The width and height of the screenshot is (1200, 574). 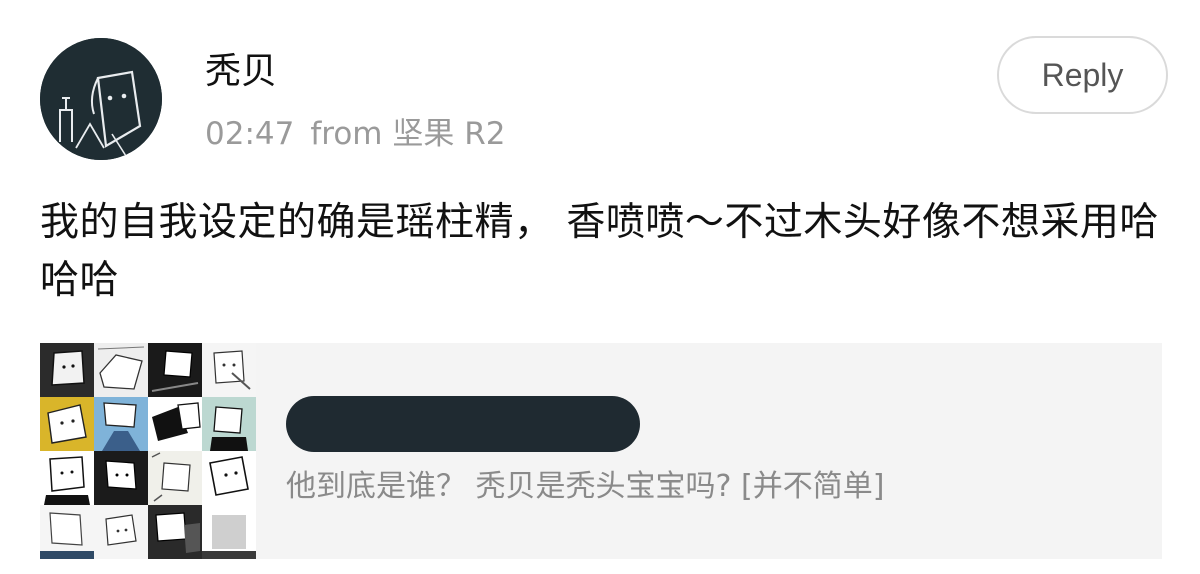 What do you see at coordinates (241, 72) in the screenshot?
I see `username: 秃贝` at bounding box center [241, 72].